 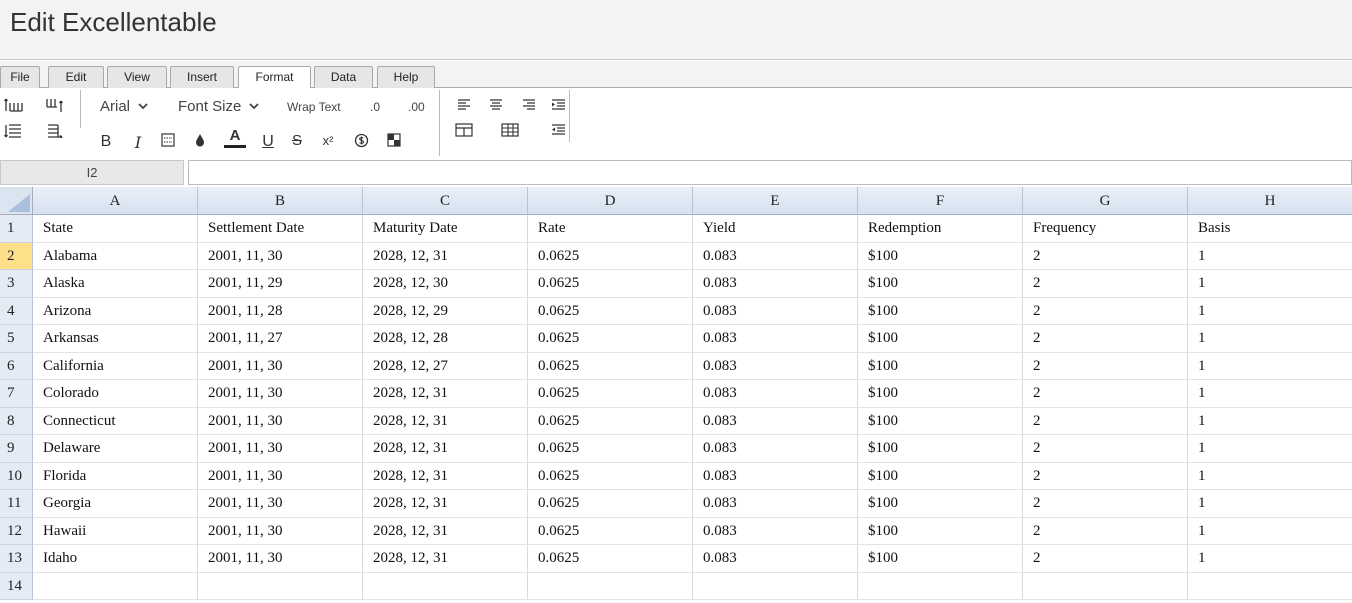 What do you see at coordinates (775, 311) in the screenshot?
I see `cell-e4: 0.083` at bounding box center [775, 311].